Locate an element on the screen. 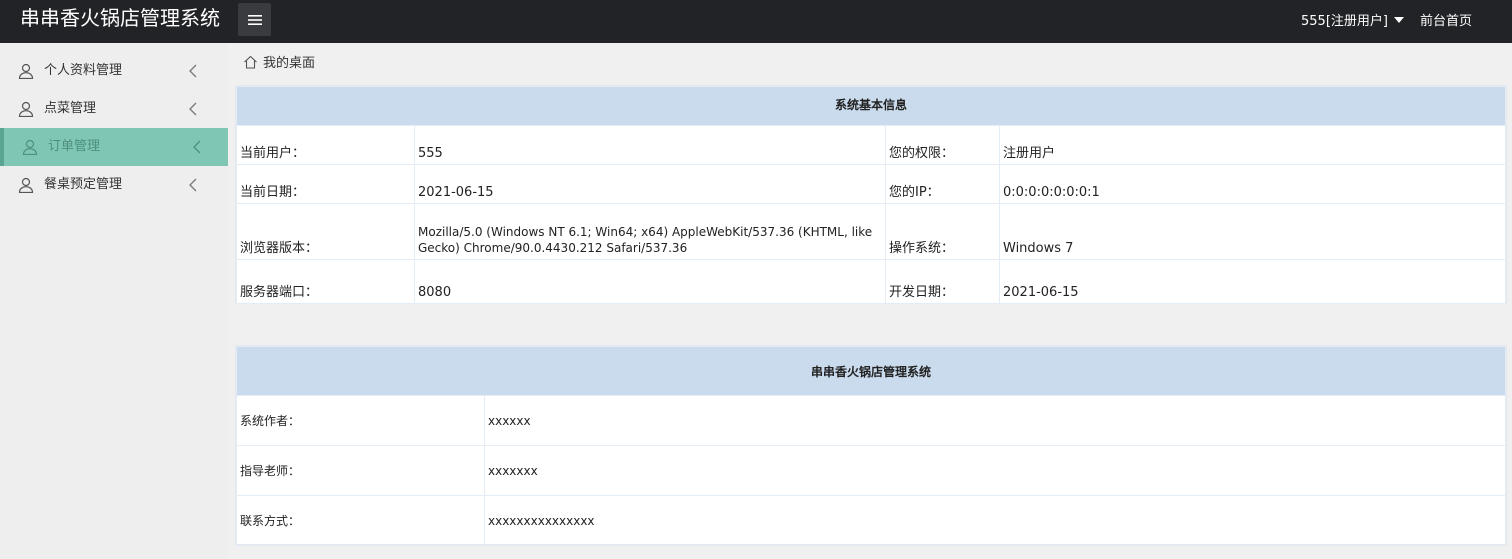 This screenshot has width=1512, height=559. info-label: 您的权限： is located at coordinates (942, 145).